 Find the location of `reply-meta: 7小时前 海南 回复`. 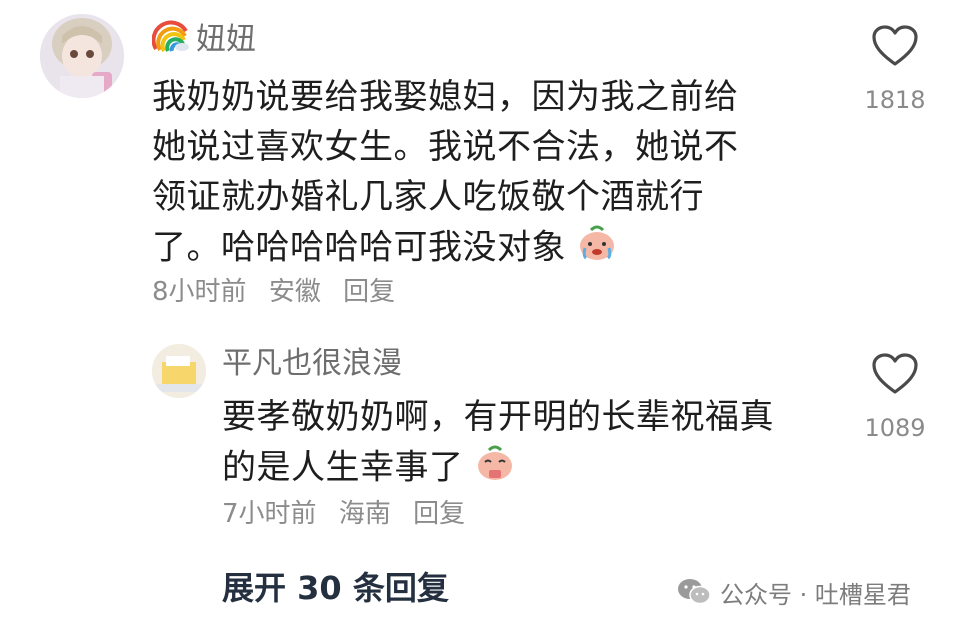

reply-meta: 7小时前 海南 回复 is located at coordinates (350, 514).